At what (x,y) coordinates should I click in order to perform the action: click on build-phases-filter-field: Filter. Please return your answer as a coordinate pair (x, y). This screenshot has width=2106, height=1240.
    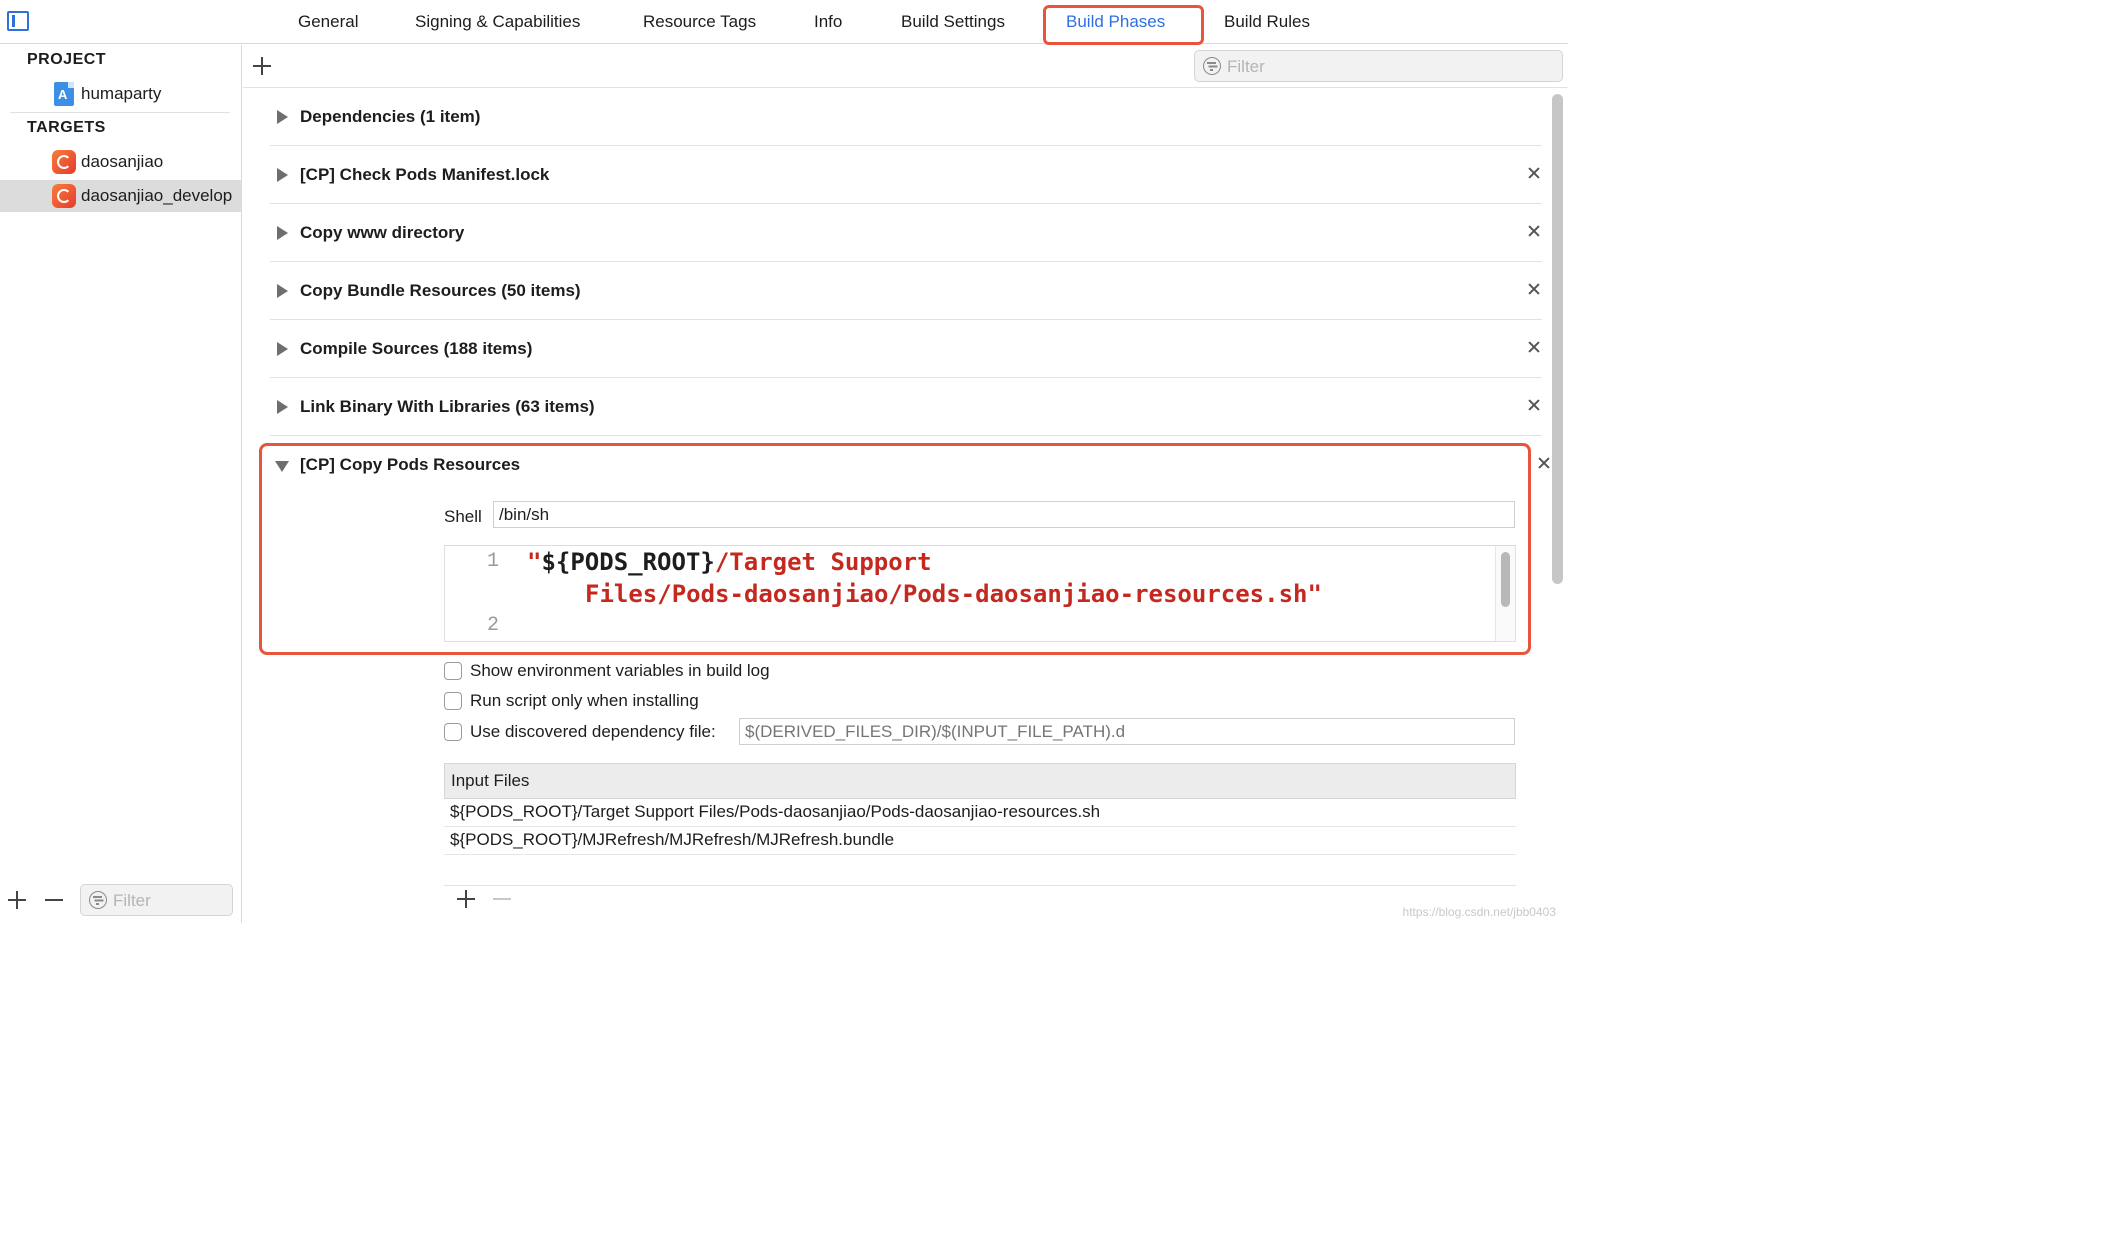
    Looking at the image, I should click on (1378, 66).